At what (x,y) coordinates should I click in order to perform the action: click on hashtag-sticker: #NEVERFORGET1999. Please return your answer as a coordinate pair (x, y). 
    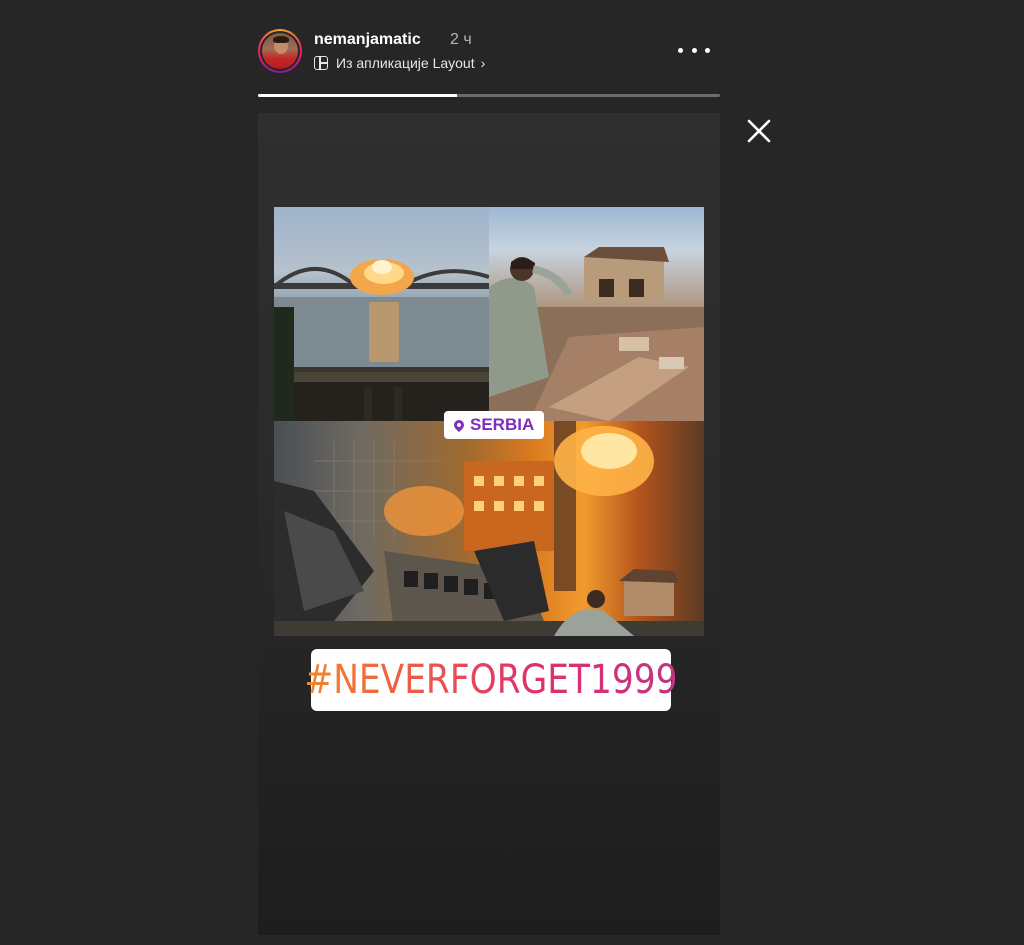
    Looking at the image, I should click on (491, 680).